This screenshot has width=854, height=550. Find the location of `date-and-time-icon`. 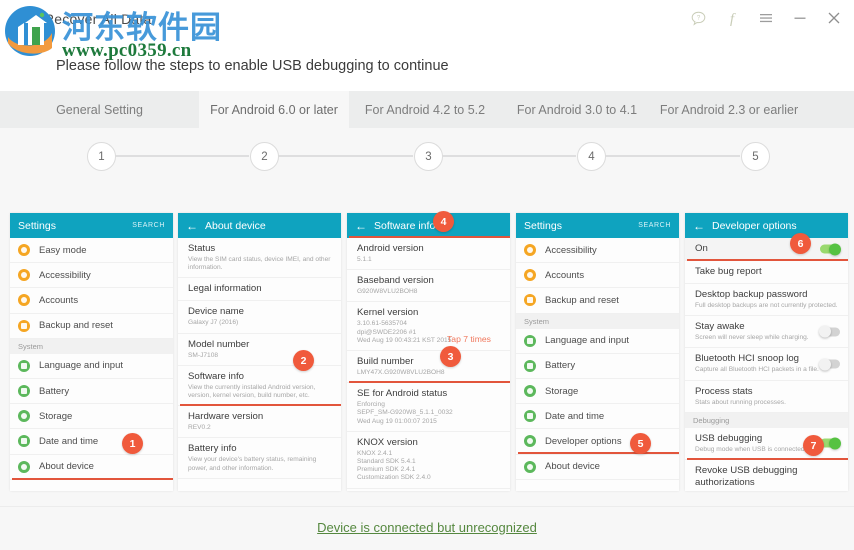

date-and-time-icon is located at coordinates (24, 441).